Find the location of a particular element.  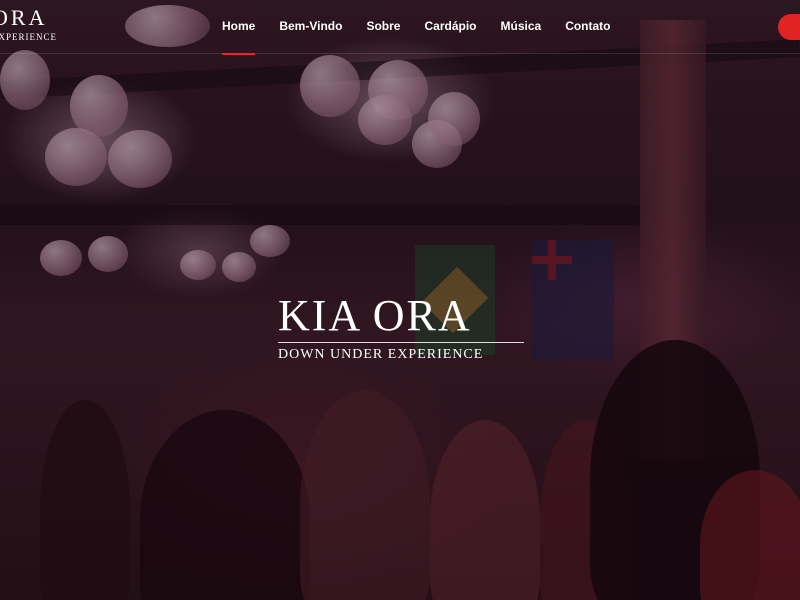

brand-tagline: EXPERIENCE is located at coordinates (28, 37).